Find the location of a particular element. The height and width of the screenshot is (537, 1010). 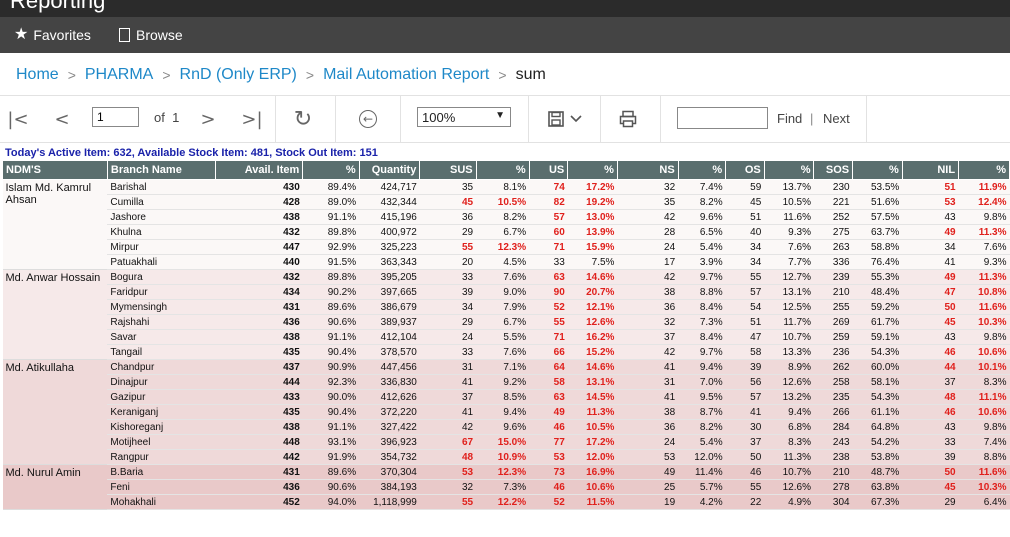

table-cell: 10.8% is located at coordinates (984, 292).